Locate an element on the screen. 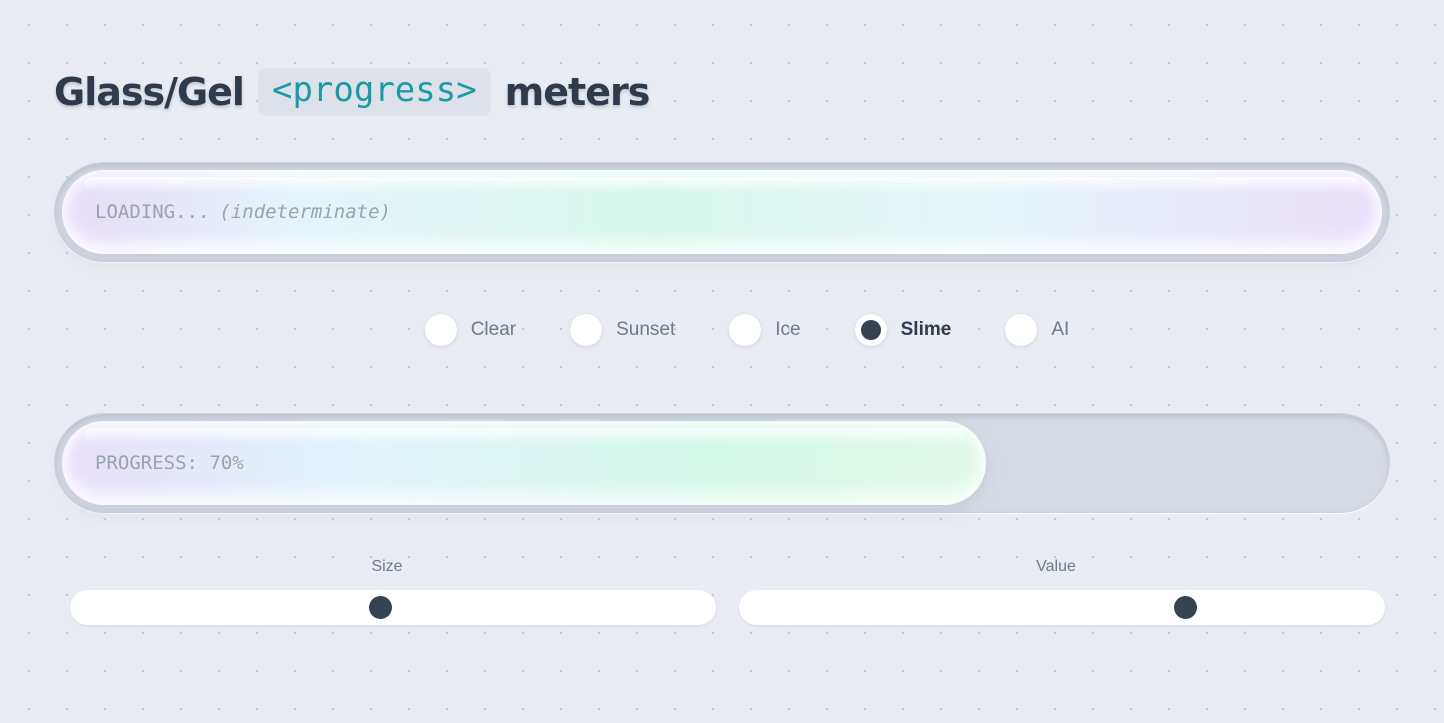 This screenshot has width=1444, height=723. theme-radio-clear: Clear is located at coordinates (470, 330).